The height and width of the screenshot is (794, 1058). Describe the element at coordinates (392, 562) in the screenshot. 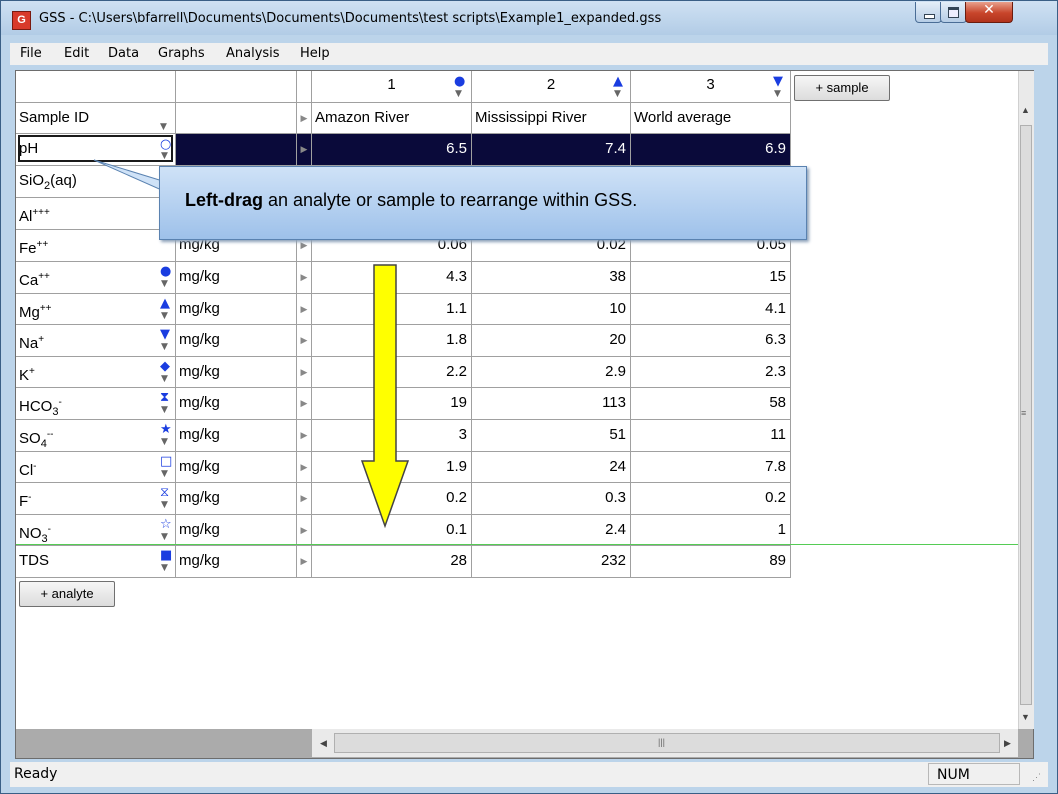

I see `value-cell: 28` at that location.